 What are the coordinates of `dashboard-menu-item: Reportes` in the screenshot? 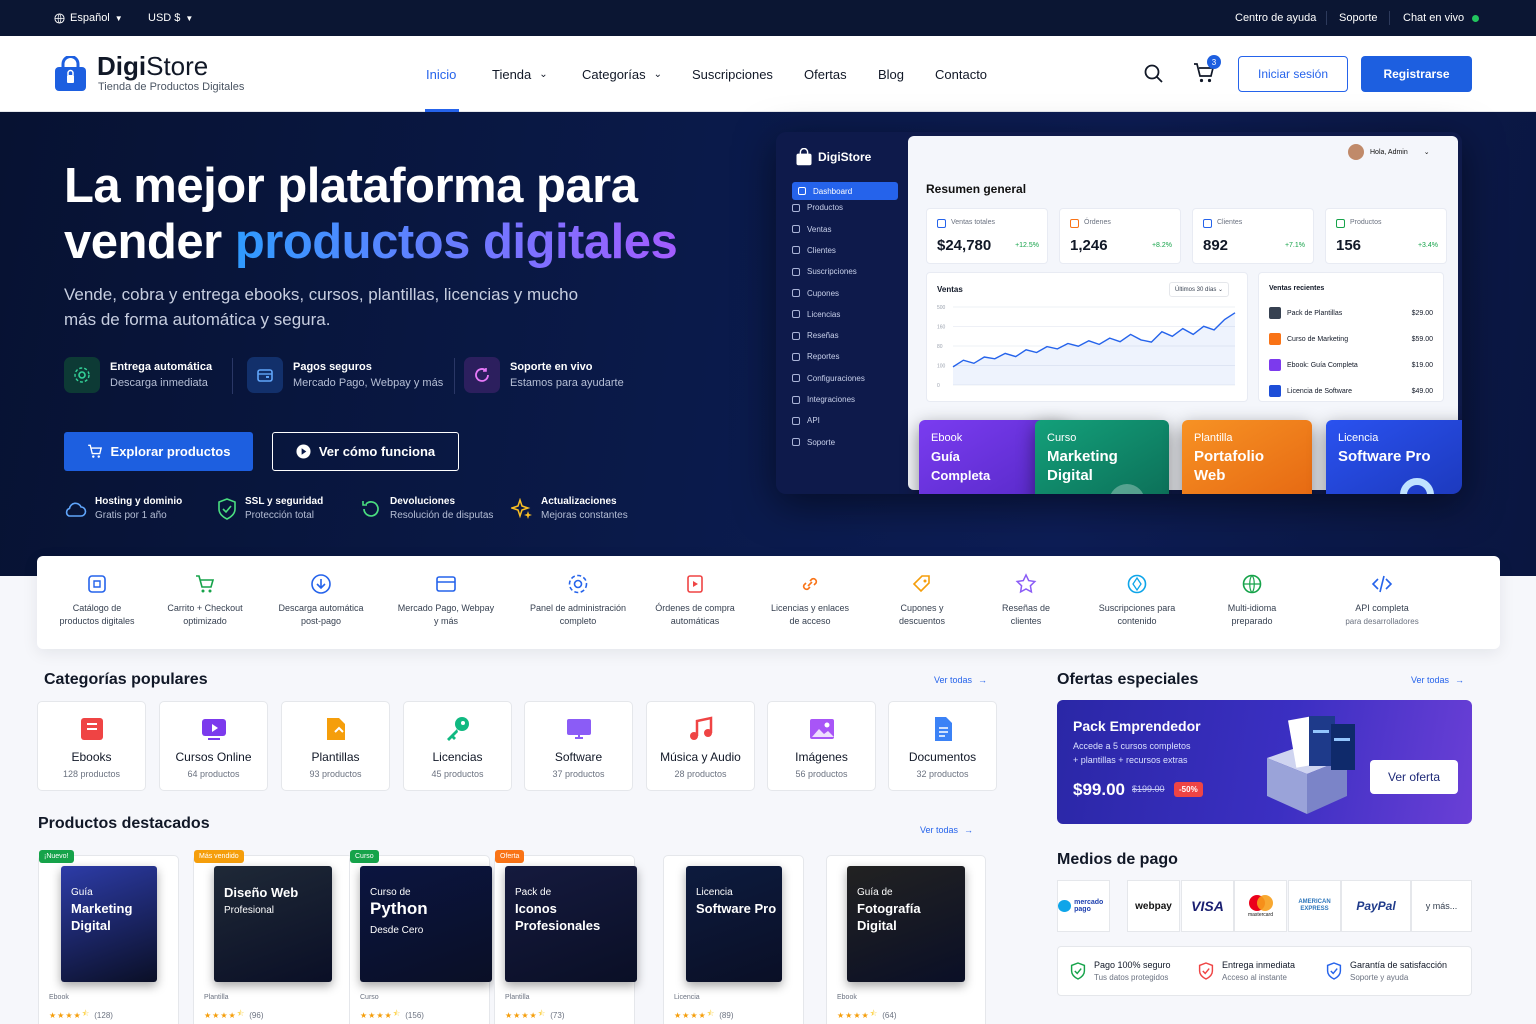 It's located at (815, 356).